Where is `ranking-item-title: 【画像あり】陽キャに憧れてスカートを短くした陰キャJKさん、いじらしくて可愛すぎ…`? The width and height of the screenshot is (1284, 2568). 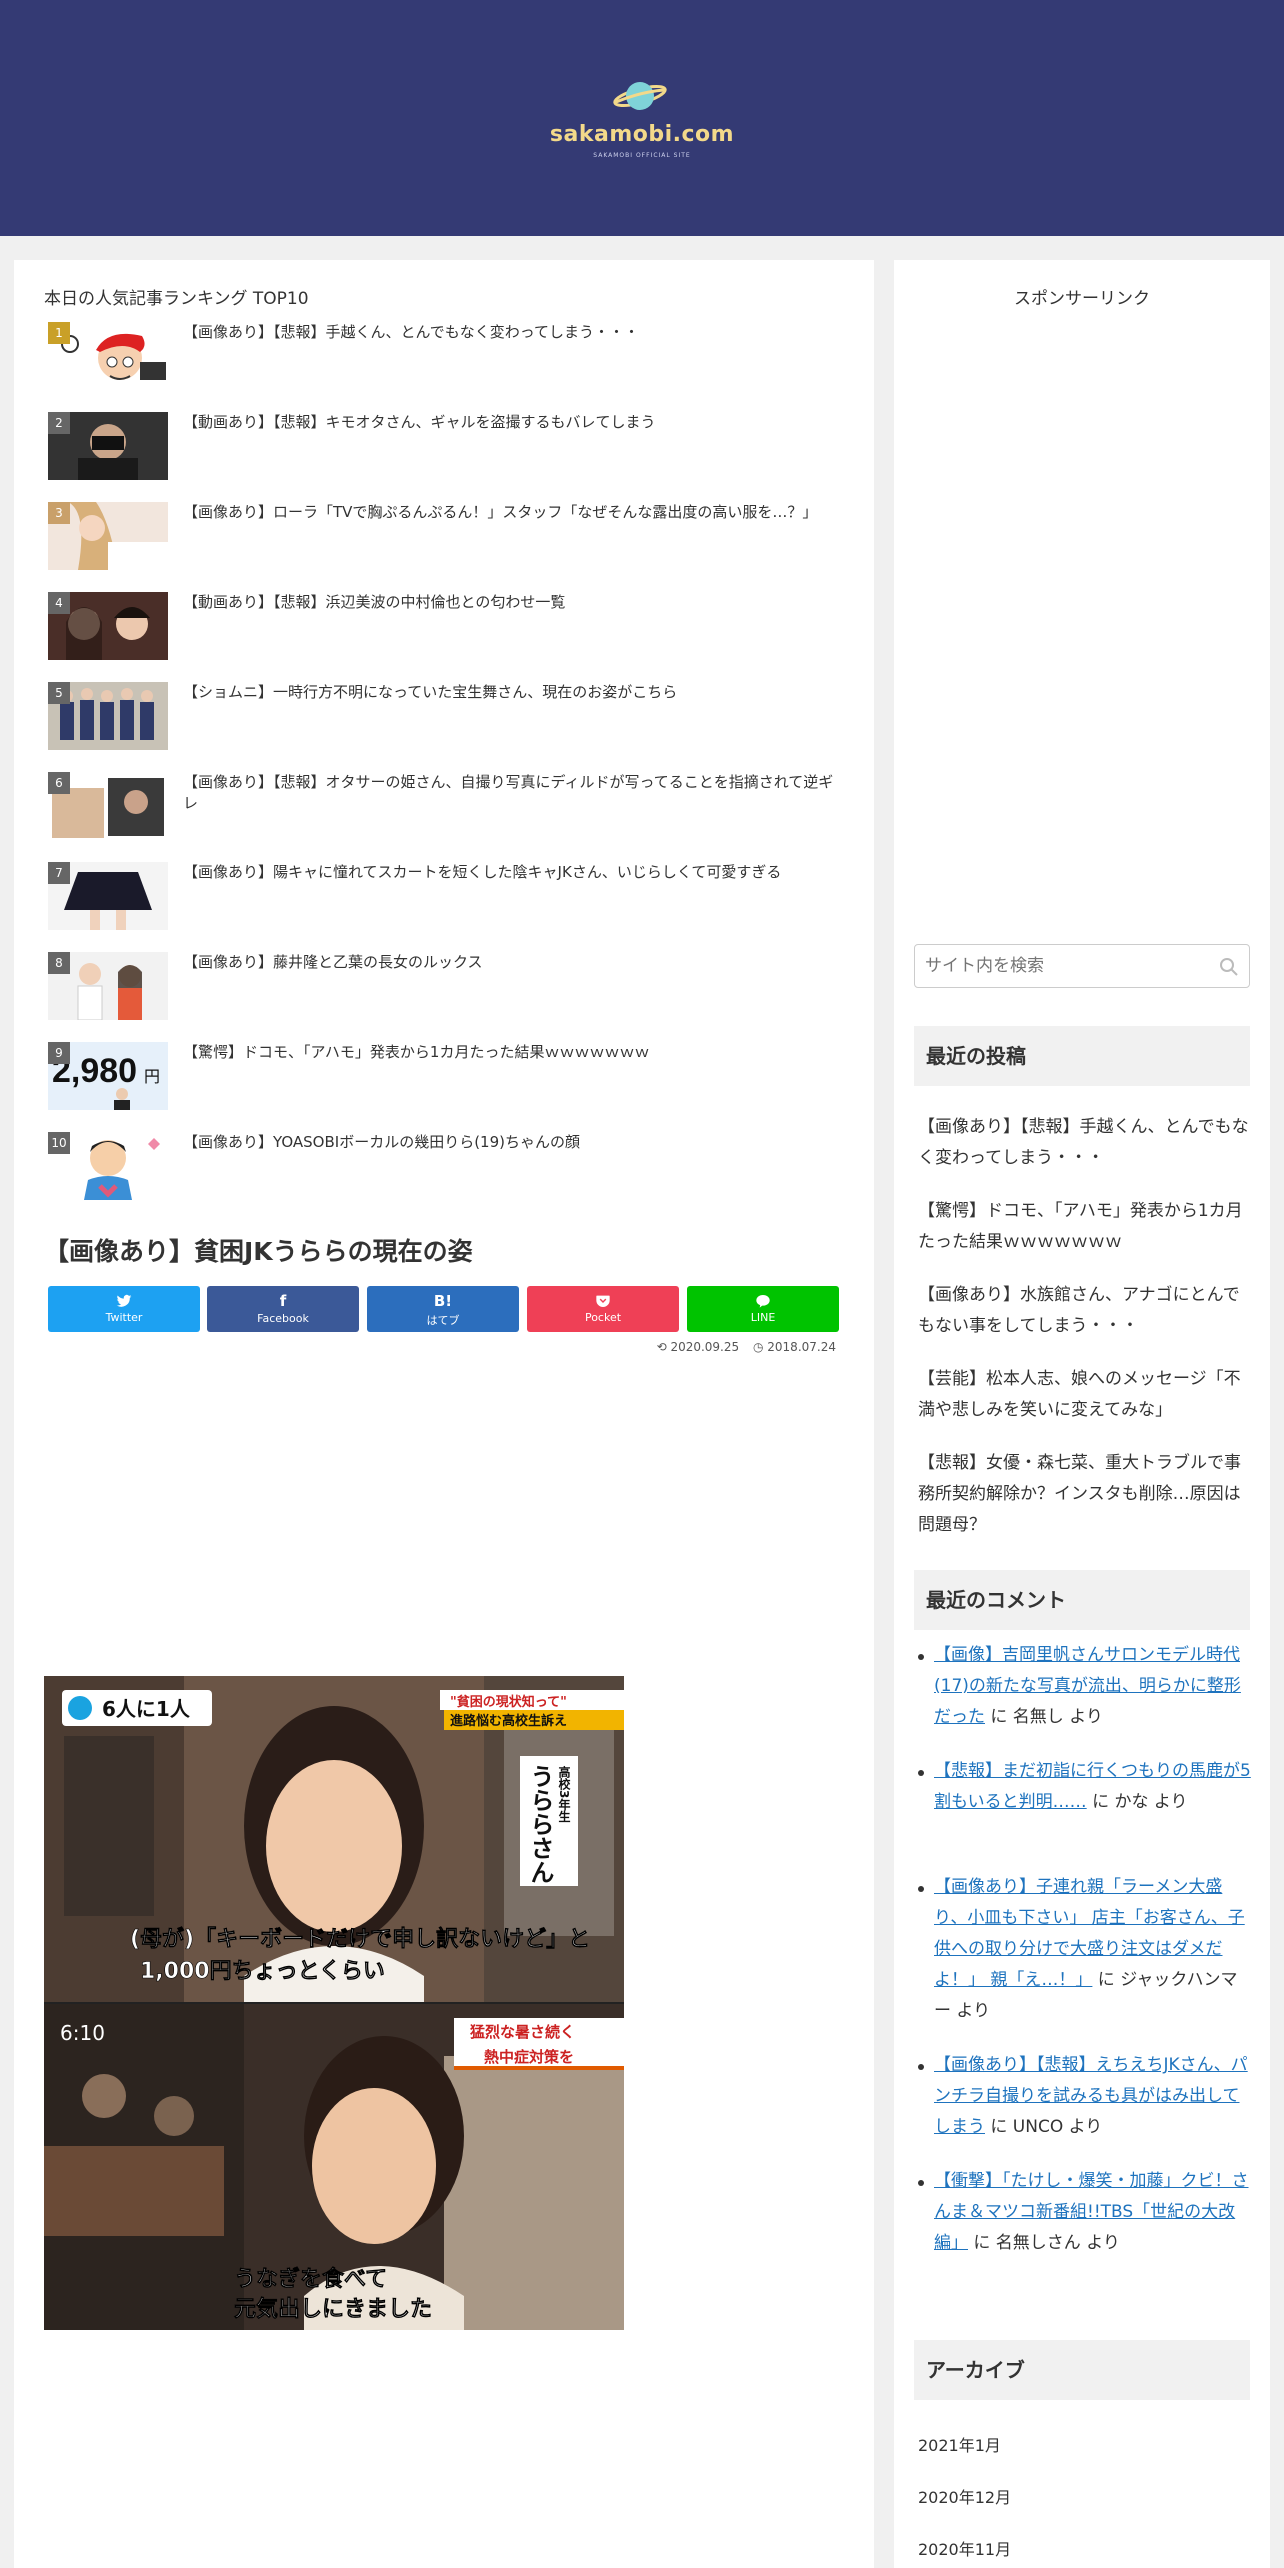 ranking-item-title: 【画像あり】陽キャに憧れてスカートを短くした陰キャJKさん、いじらしくて可愛すぎ… is located at coordinates (513, 872).